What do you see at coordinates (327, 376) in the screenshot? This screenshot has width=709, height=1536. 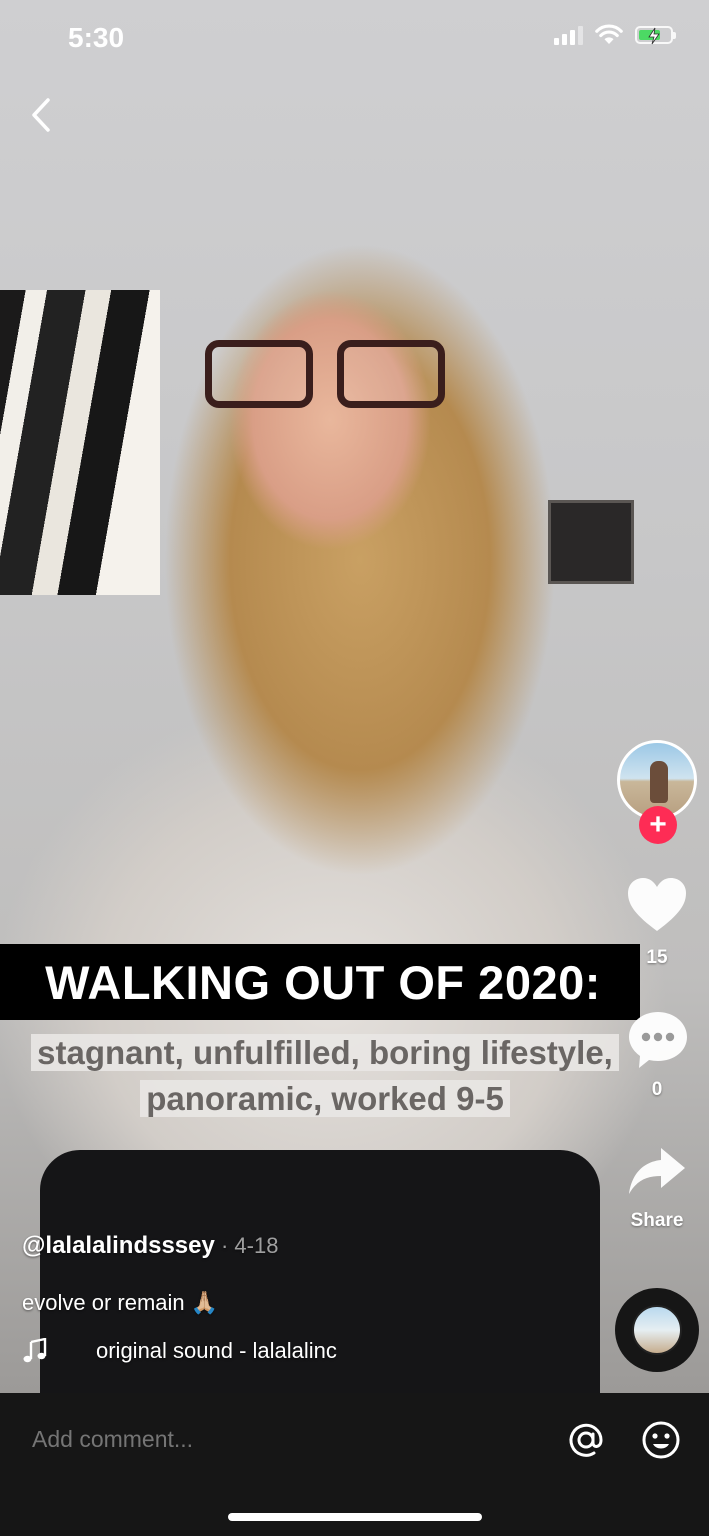 I see `glasses` at bounding box center [327, 376].